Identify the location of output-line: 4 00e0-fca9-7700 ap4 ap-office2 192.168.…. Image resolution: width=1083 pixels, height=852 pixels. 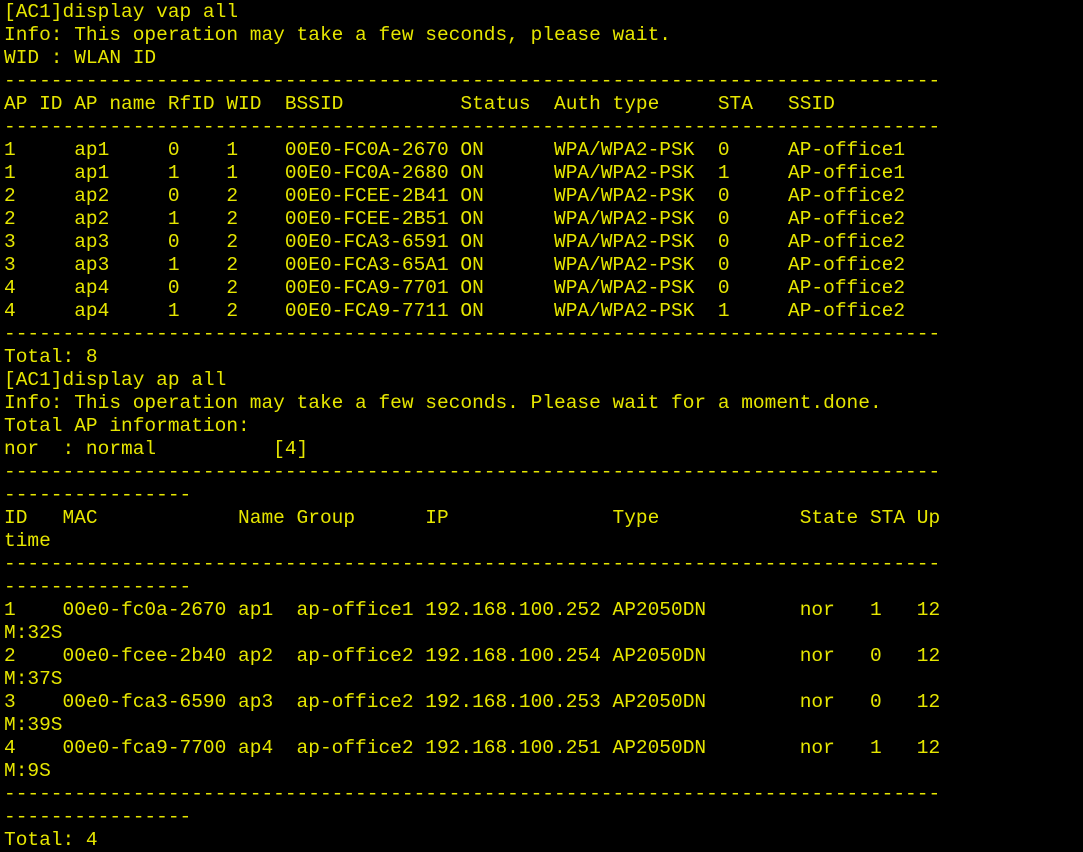
(472, 748).